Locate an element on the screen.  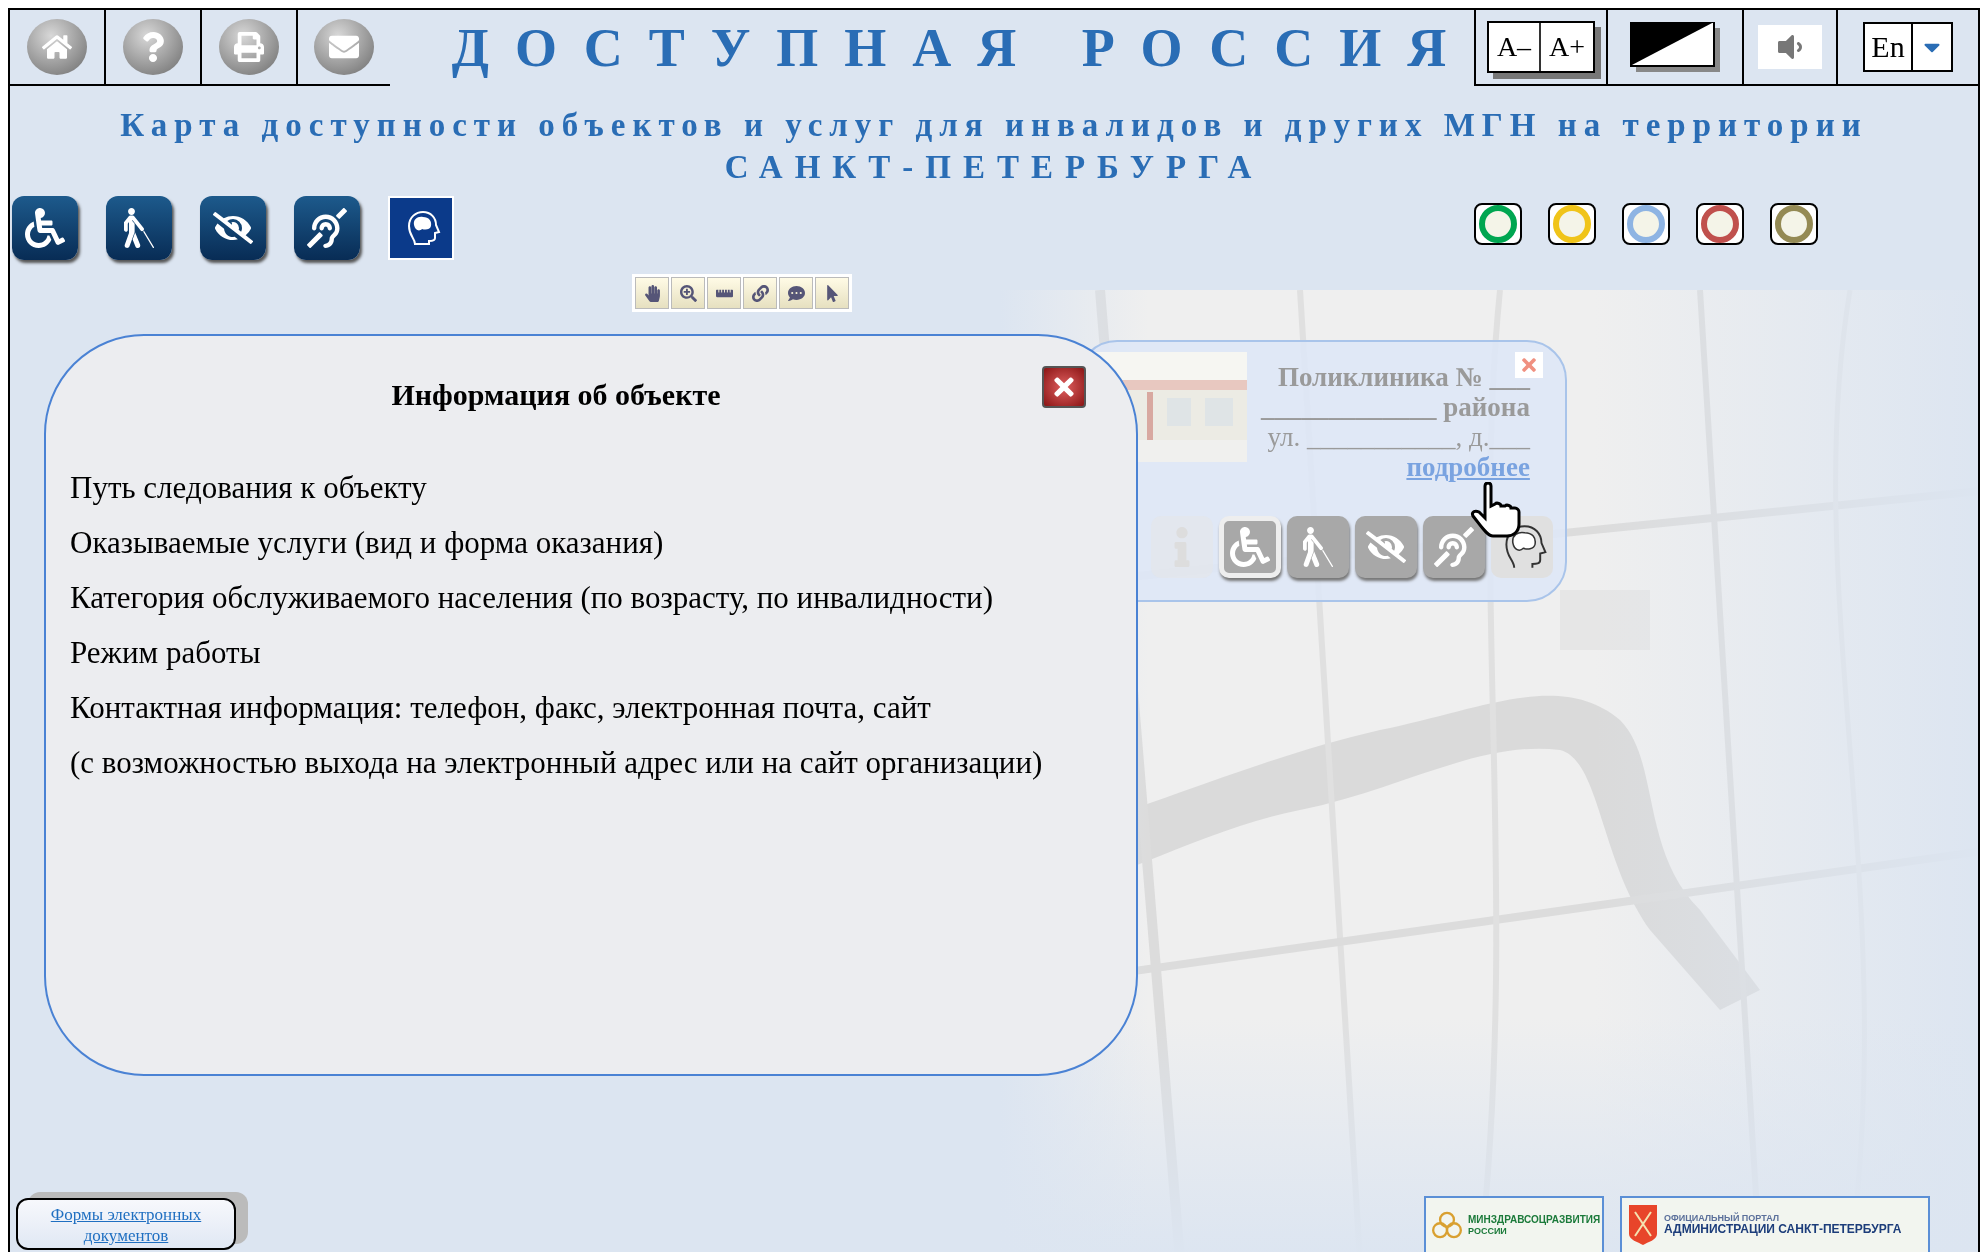
measure-tool-button is located at coordinates (724, 293).